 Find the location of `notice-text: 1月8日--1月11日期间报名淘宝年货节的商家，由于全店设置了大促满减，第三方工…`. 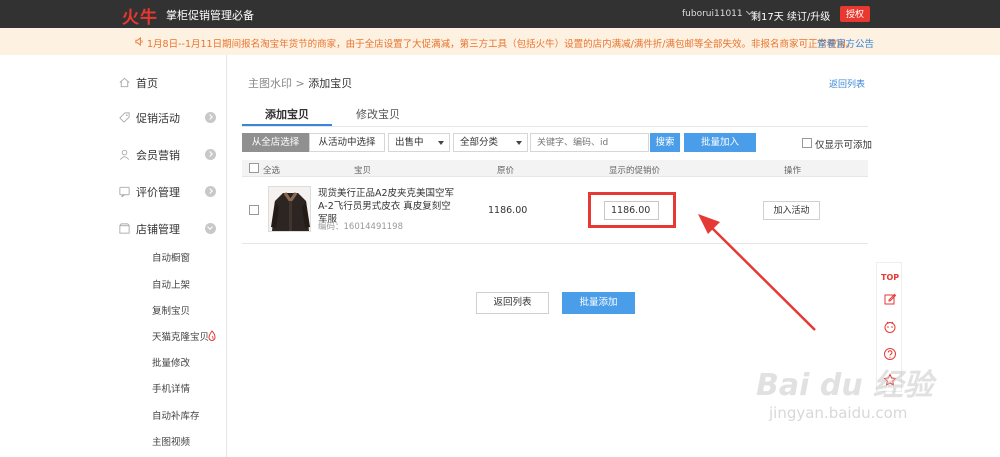

notice-text: 1月8日--1月11日期间报名淘宝年货节的商家，由于全店设置了大促满减，第三方工… is located at coordinates (501, 44).